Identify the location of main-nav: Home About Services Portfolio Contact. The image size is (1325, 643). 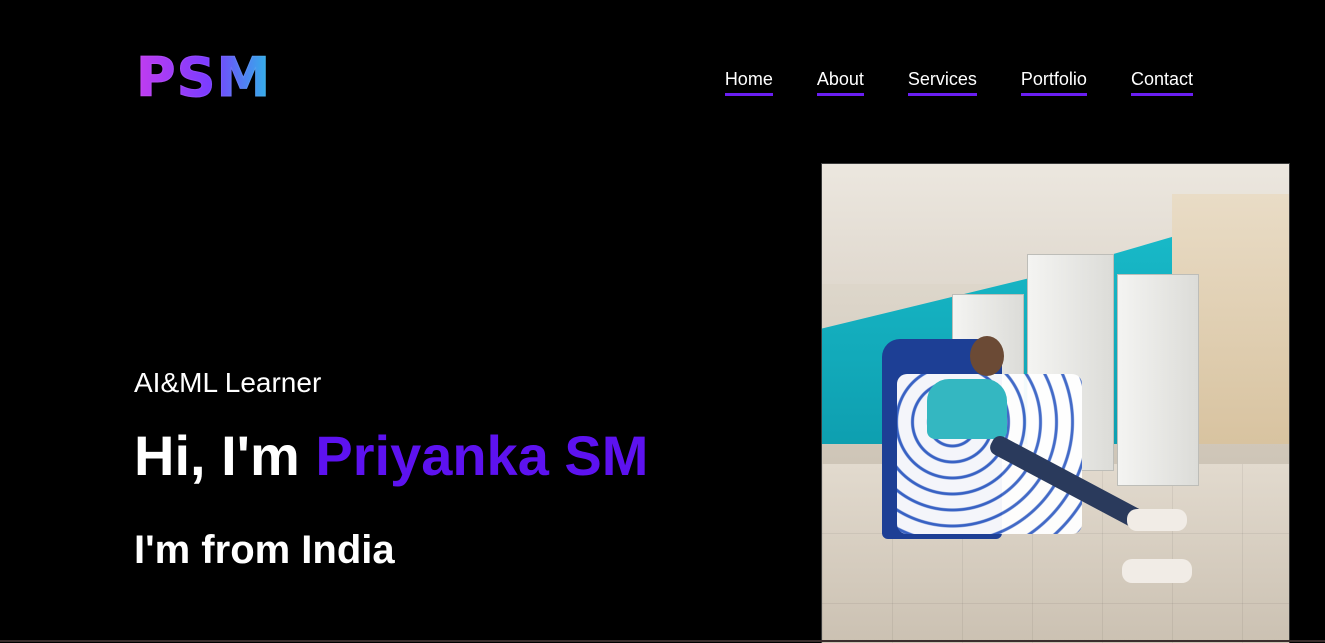
(958, 82).